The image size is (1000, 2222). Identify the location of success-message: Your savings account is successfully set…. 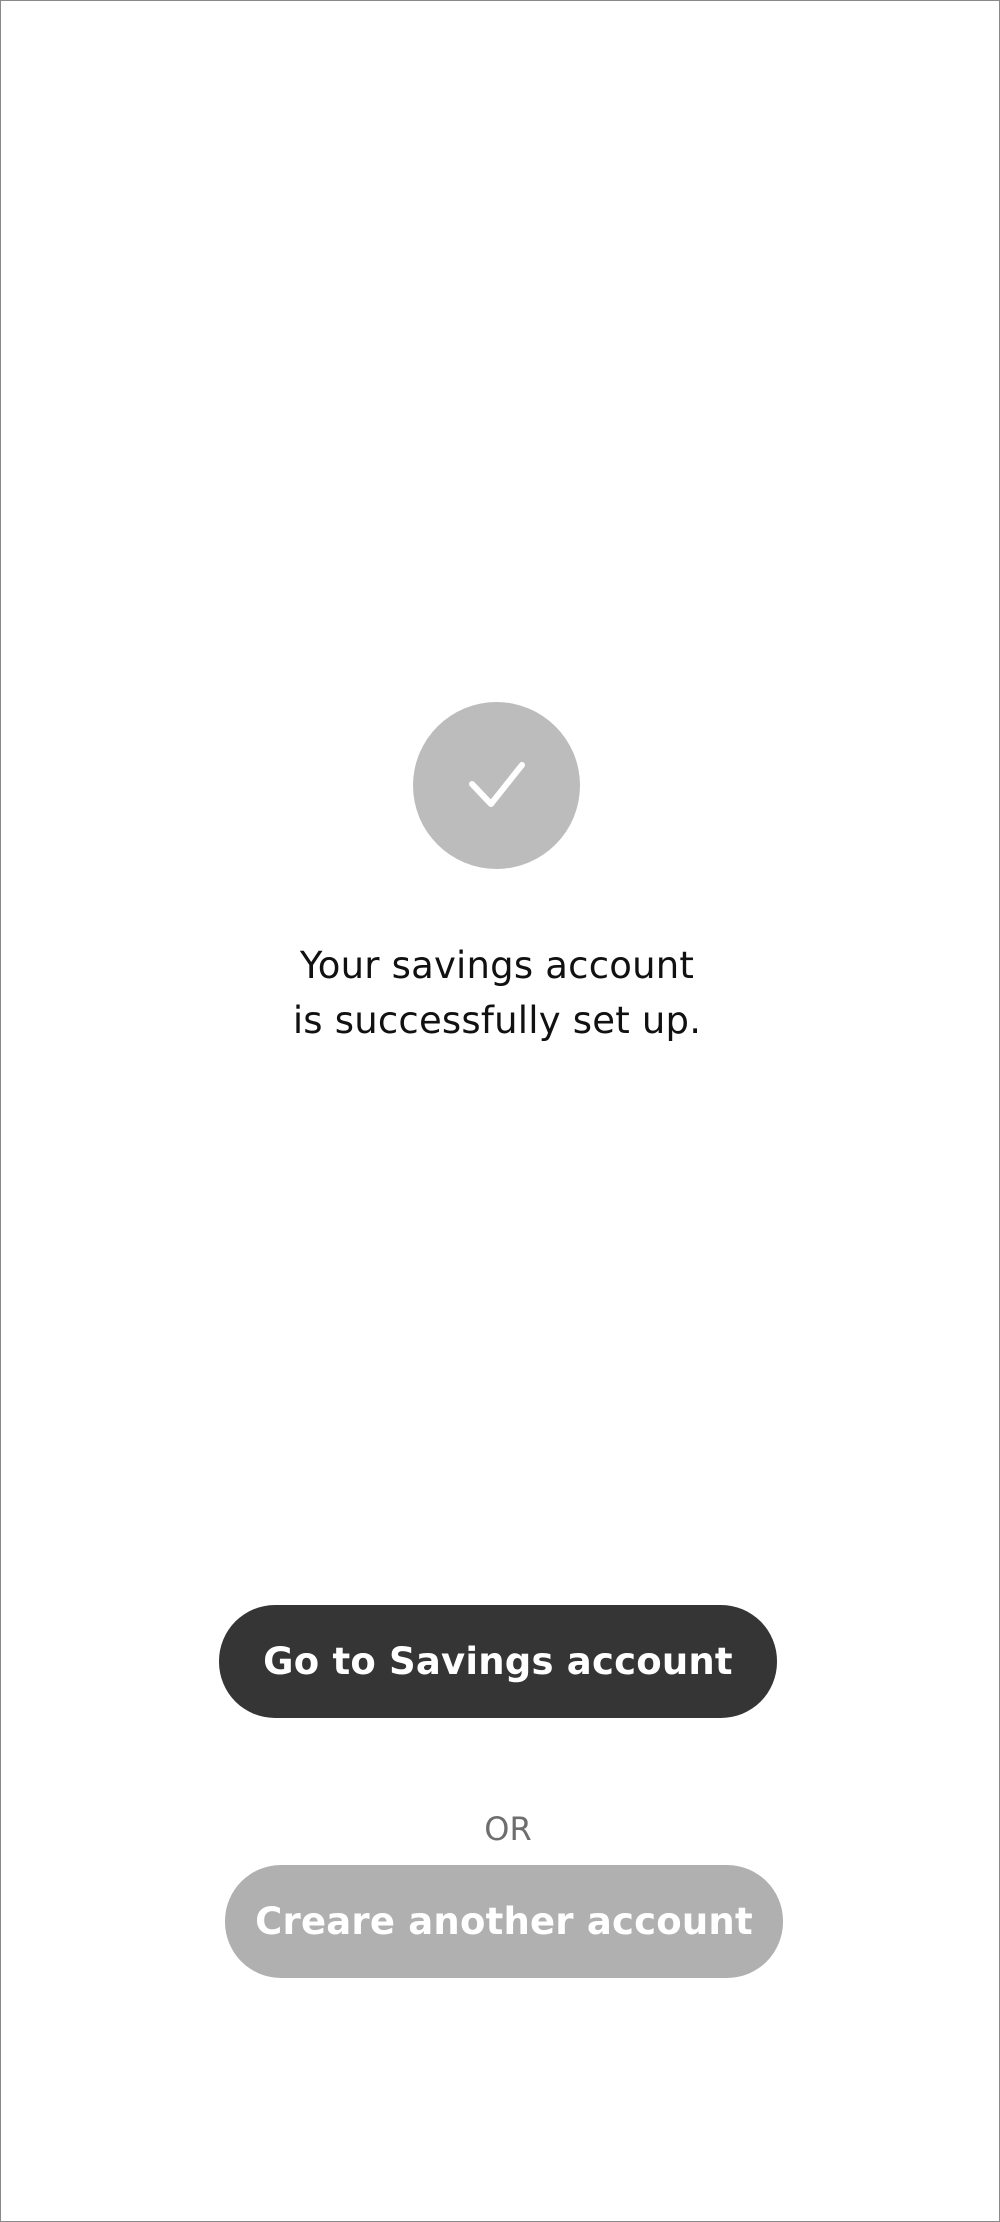
(497, 993).